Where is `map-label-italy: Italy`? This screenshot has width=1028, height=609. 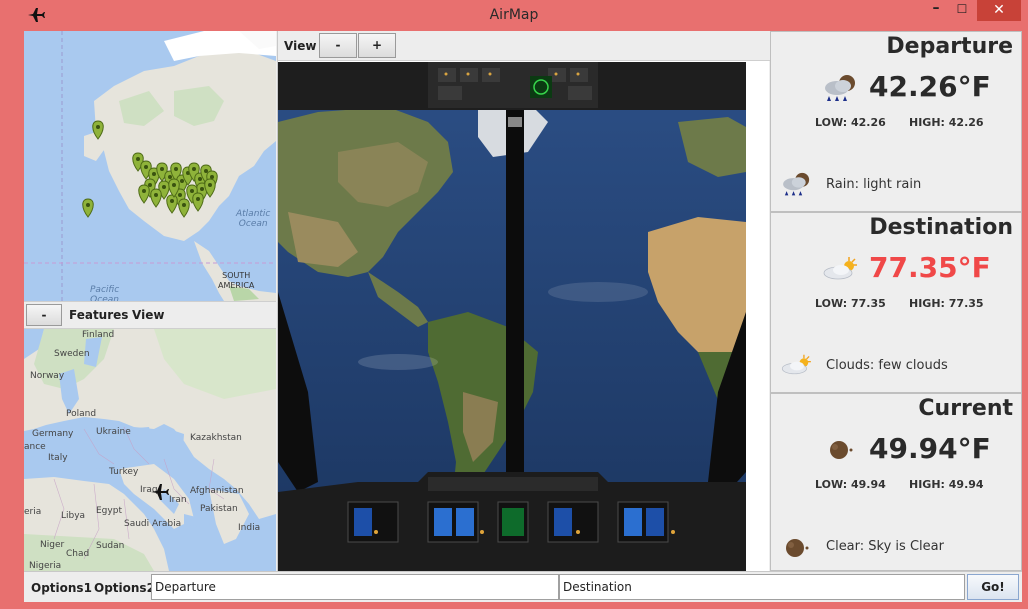
map-label-italy: Italy is located at coordinates (58, 458).